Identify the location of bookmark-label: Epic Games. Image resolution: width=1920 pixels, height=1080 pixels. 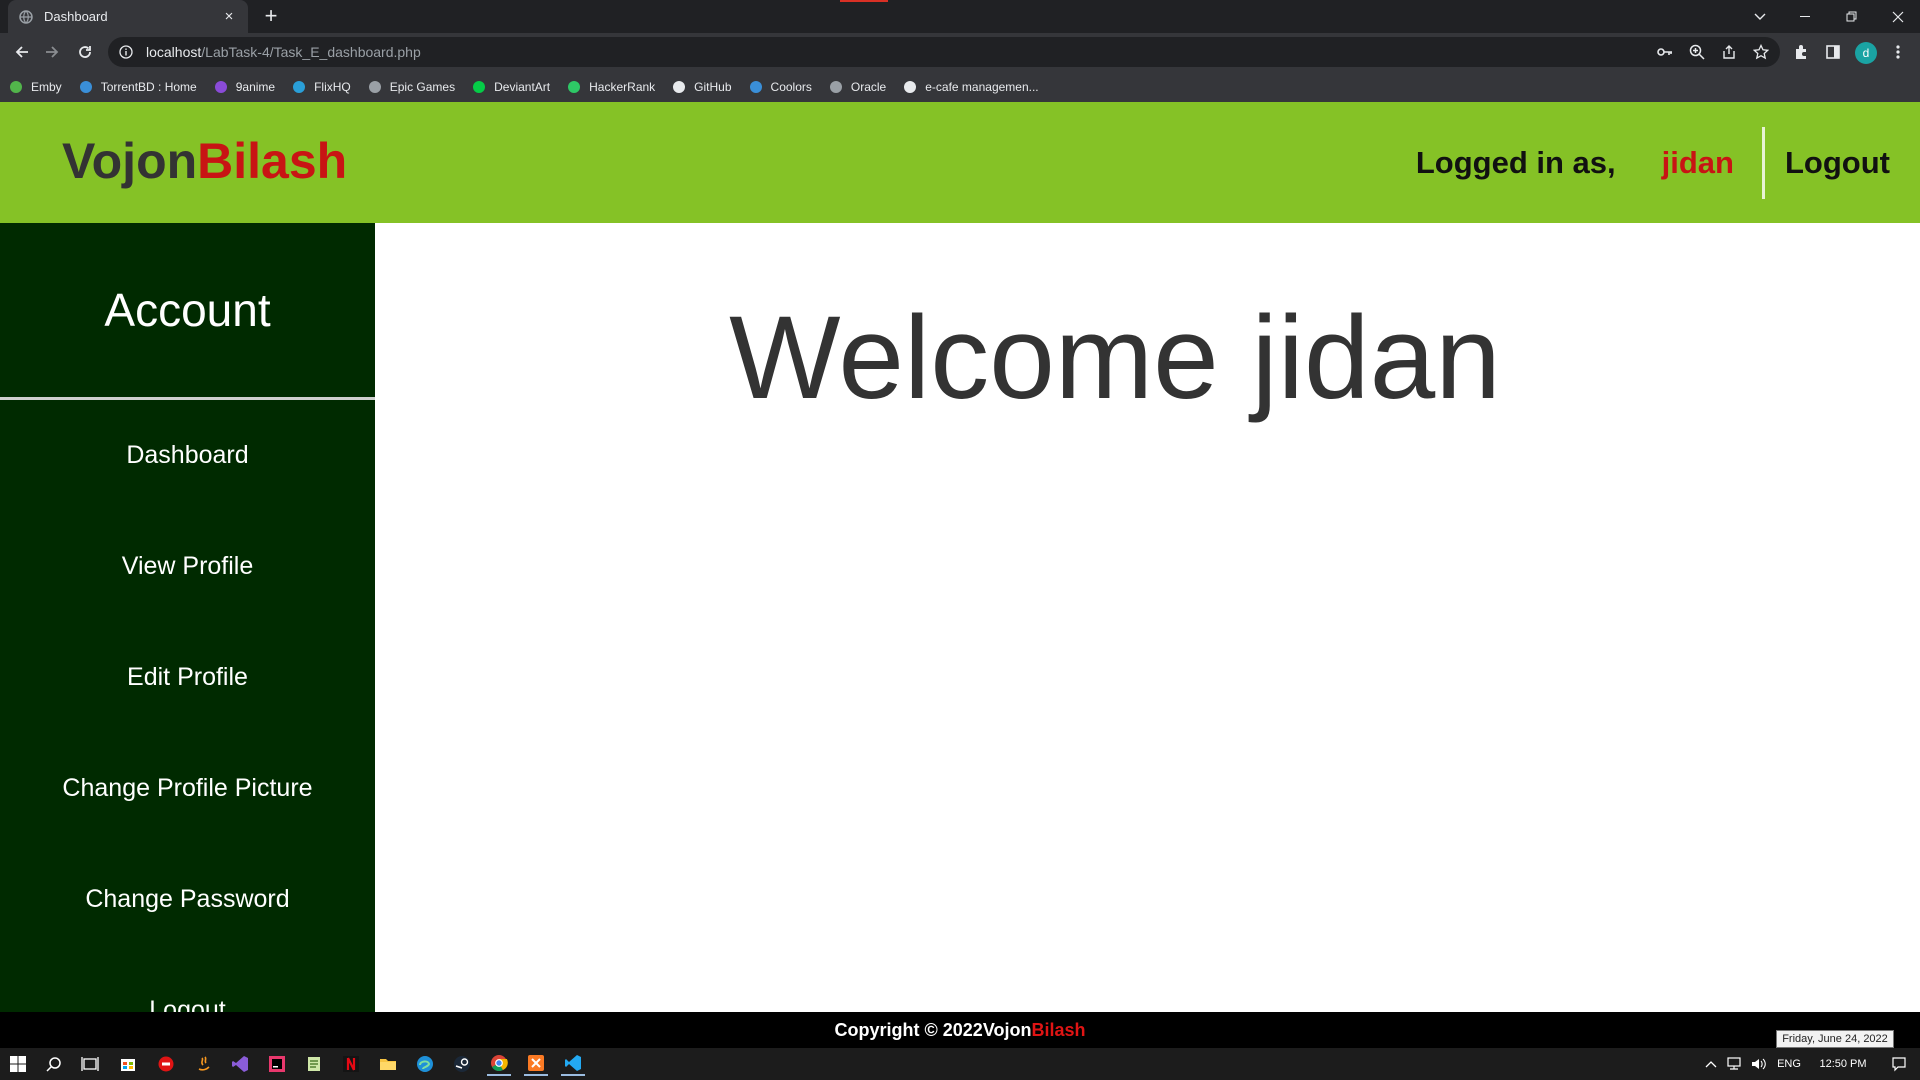
(422, 86).